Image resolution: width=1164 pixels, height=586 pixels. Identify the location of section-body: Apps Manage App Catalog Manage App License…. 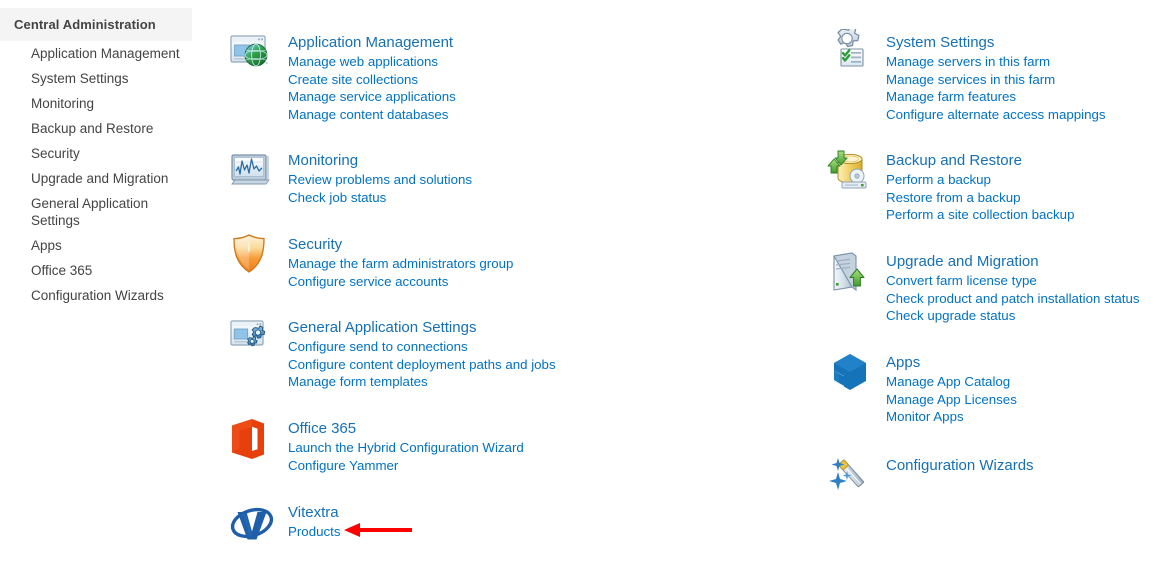
(945, 389).